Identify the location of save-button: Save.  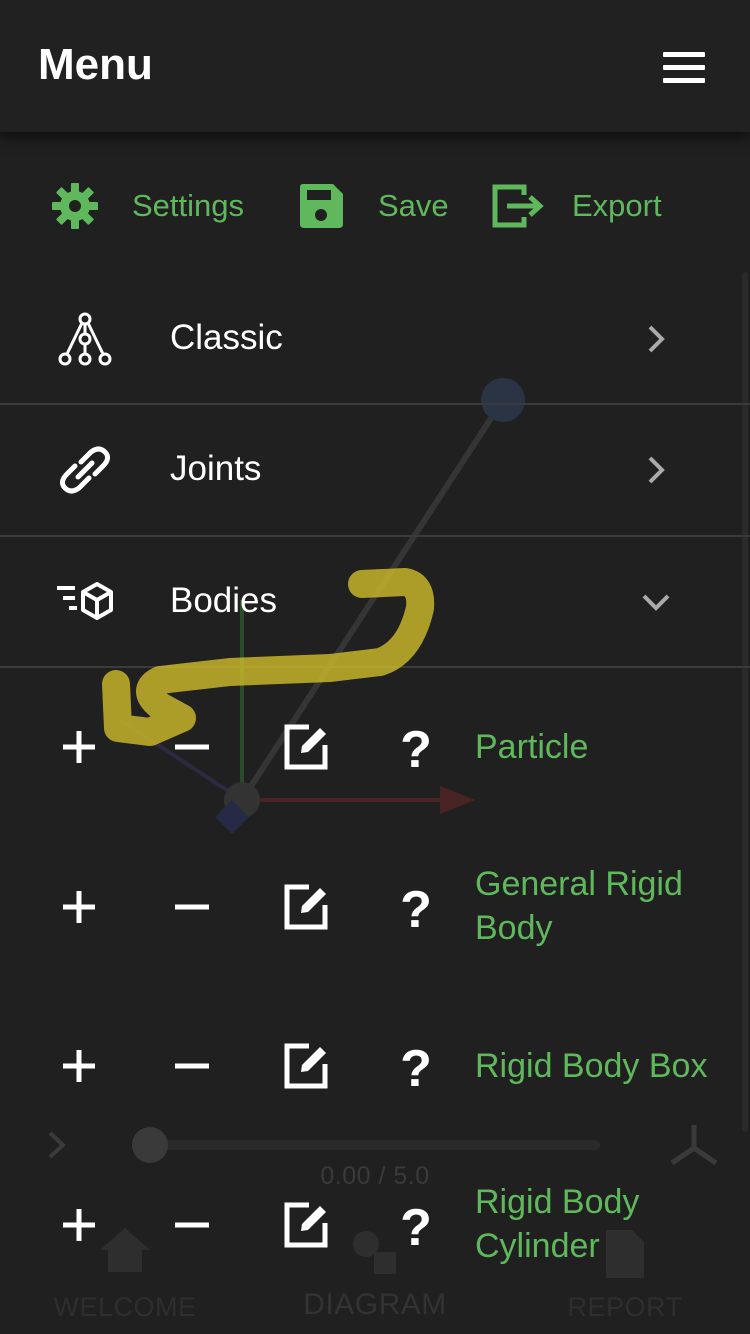
(372, 206).